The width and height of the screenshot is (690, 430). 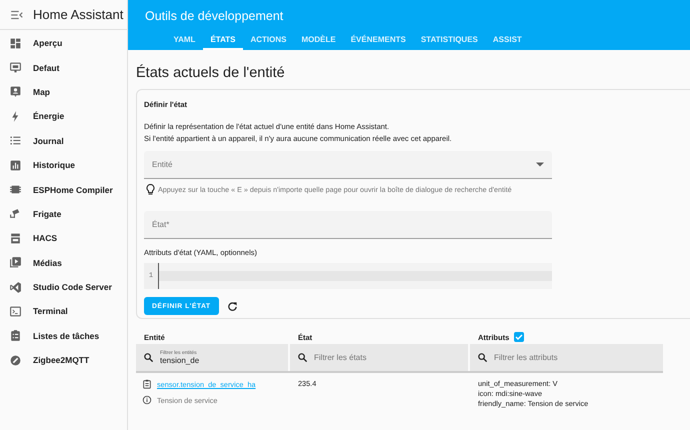 I want to click on list-icon, so click(x=15, y=141).